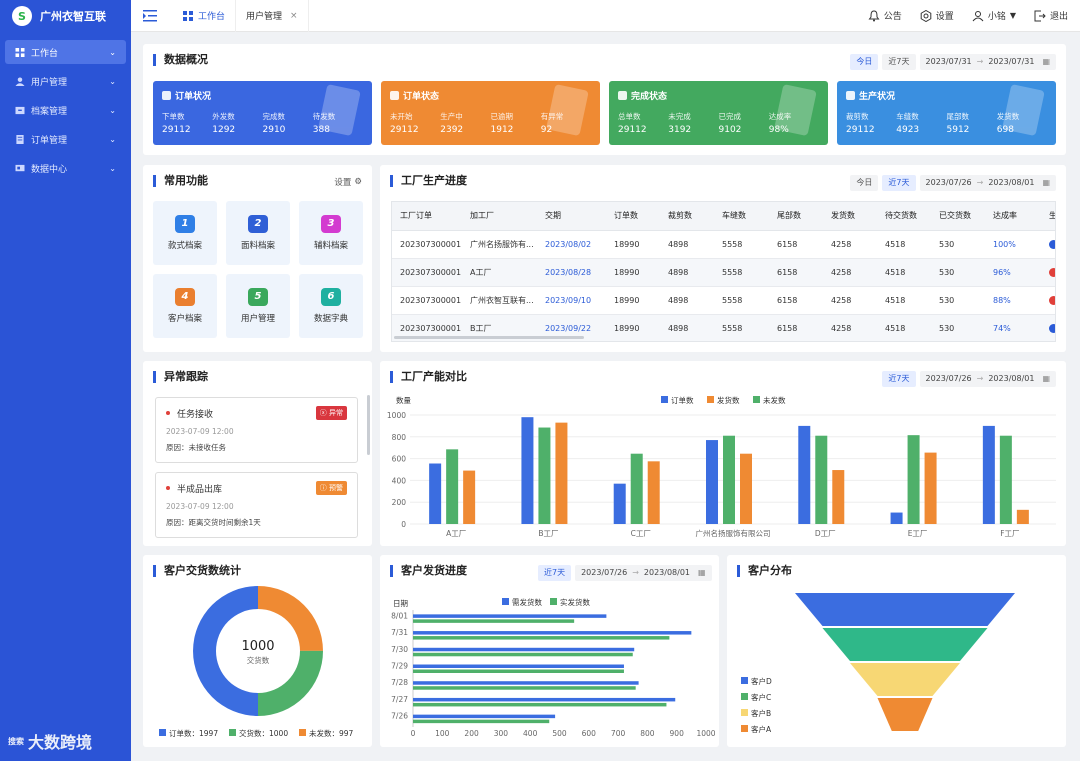 The image size is (1080, 761). Describe the element at coordinates (195, 414) in the screenshot. I see `abnormal-item-title: 任务接收` at that location.